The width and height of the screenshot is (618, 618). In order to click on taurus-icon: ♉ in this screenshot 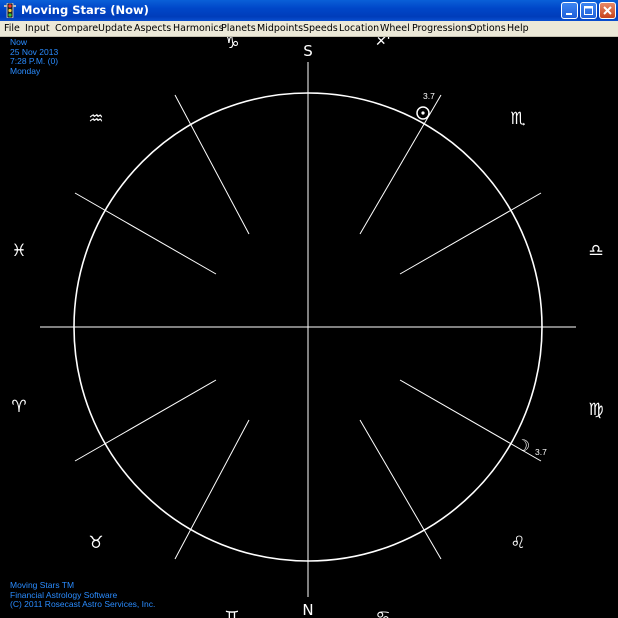, I will do `click(95, 543)`.